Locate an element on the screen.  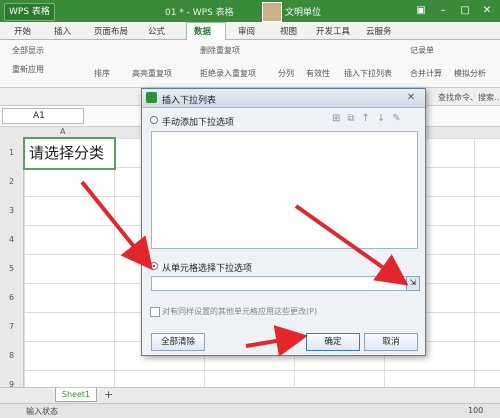
list-toolbar: ⊞⧉↑↓✎ is located at coordinates (370, 118).